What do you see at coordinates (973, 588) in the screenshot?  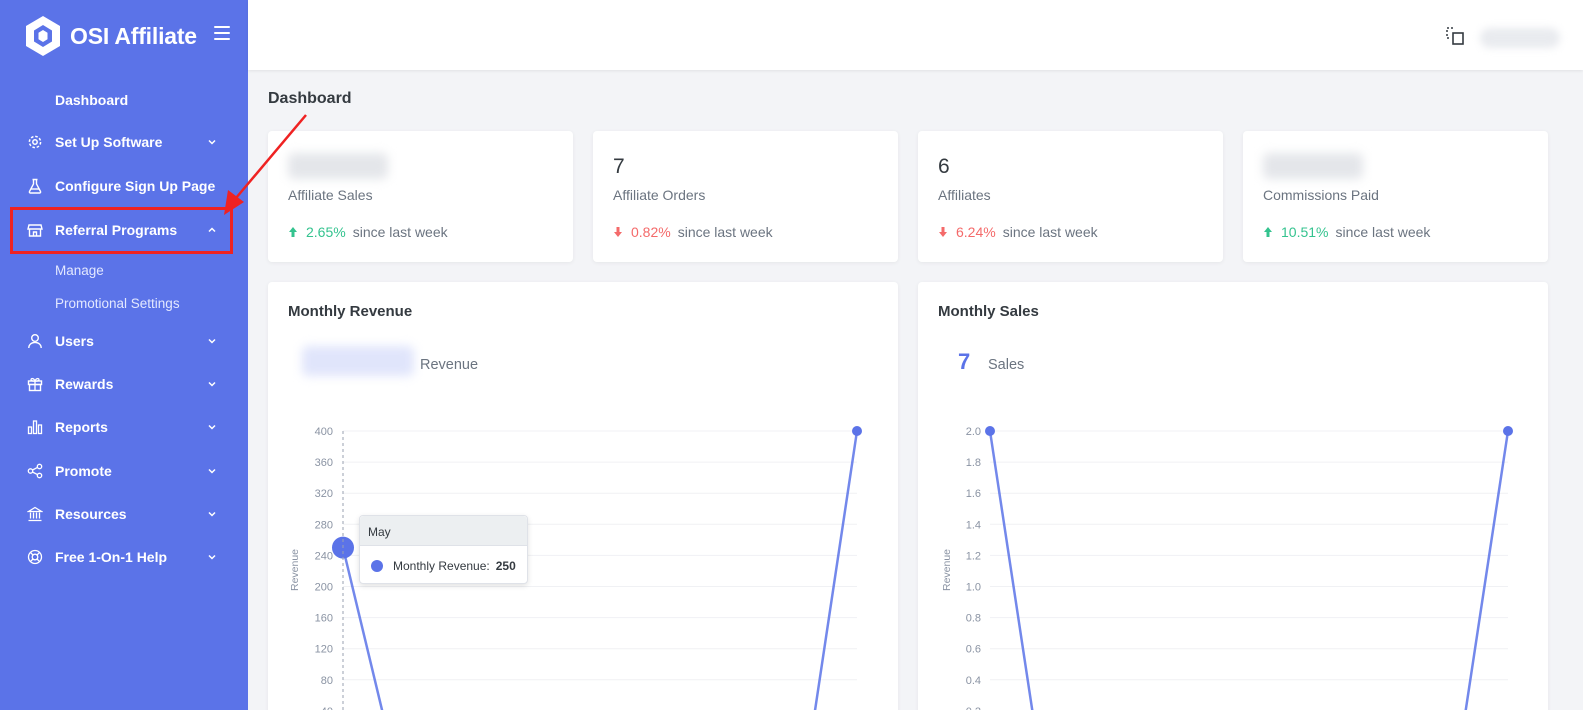 I see `y-tick-label: 1.0` at bounding box center [973, 588].